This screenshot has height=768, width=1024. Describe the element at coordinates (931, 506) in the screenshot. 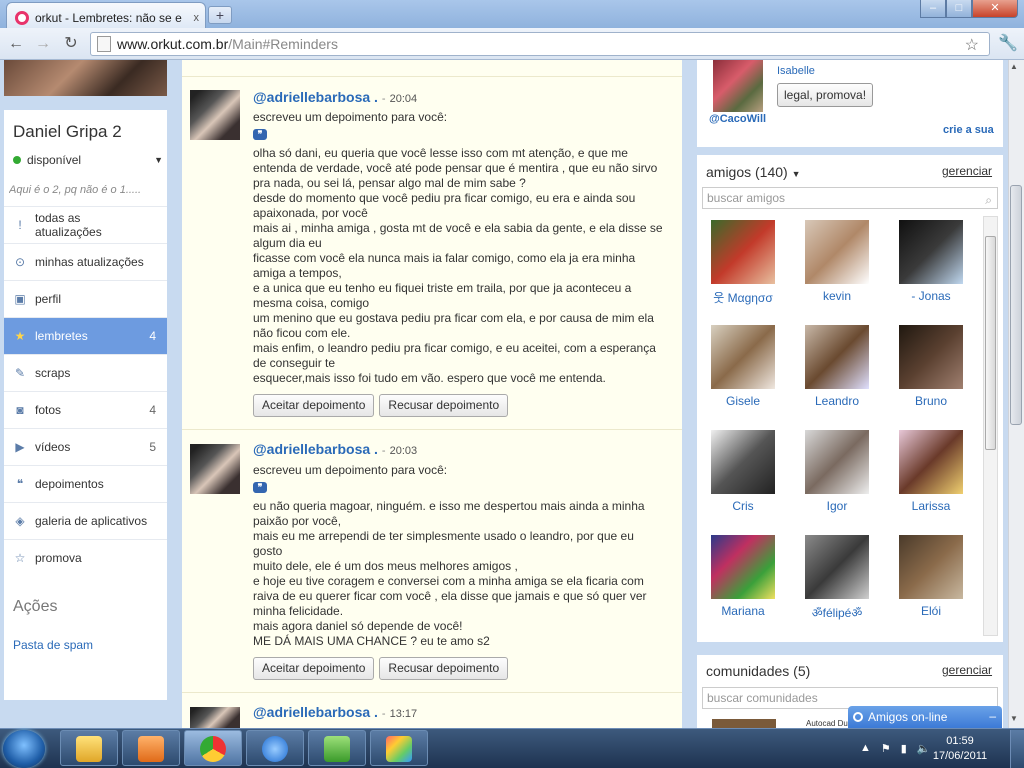

I see `friend-name: Larissa` at that location.